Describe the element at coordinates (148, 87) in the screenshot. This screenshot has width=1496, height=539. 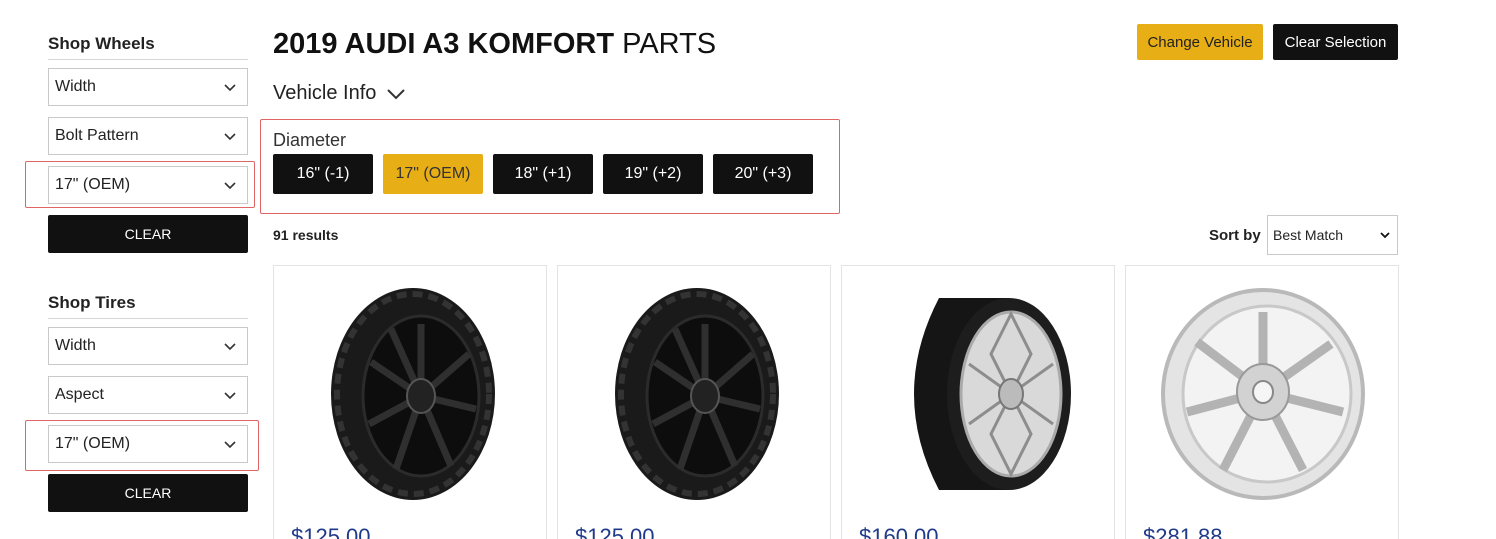
I see `wheel-width-select: Width` at that location.